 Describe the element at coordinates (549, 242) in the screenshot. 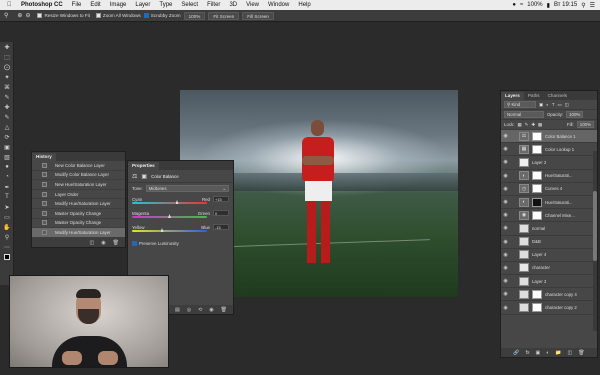

I see `layer-row: ◉ D&B` at that location.